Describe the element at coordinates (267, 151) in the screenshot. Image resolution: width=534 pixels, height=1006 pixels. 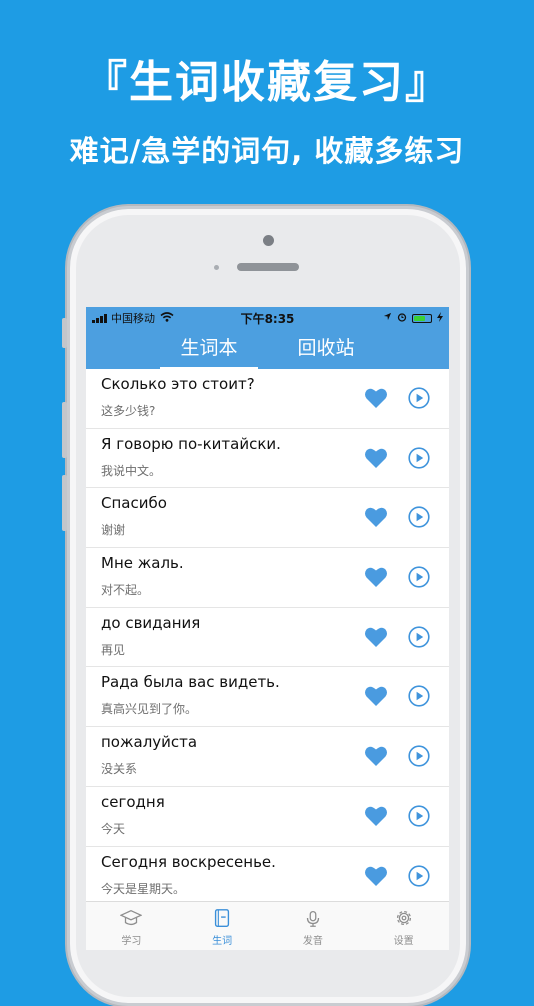
I see `promo-subtitle: 难记/急学的词句, 收藏多练习` at that location.